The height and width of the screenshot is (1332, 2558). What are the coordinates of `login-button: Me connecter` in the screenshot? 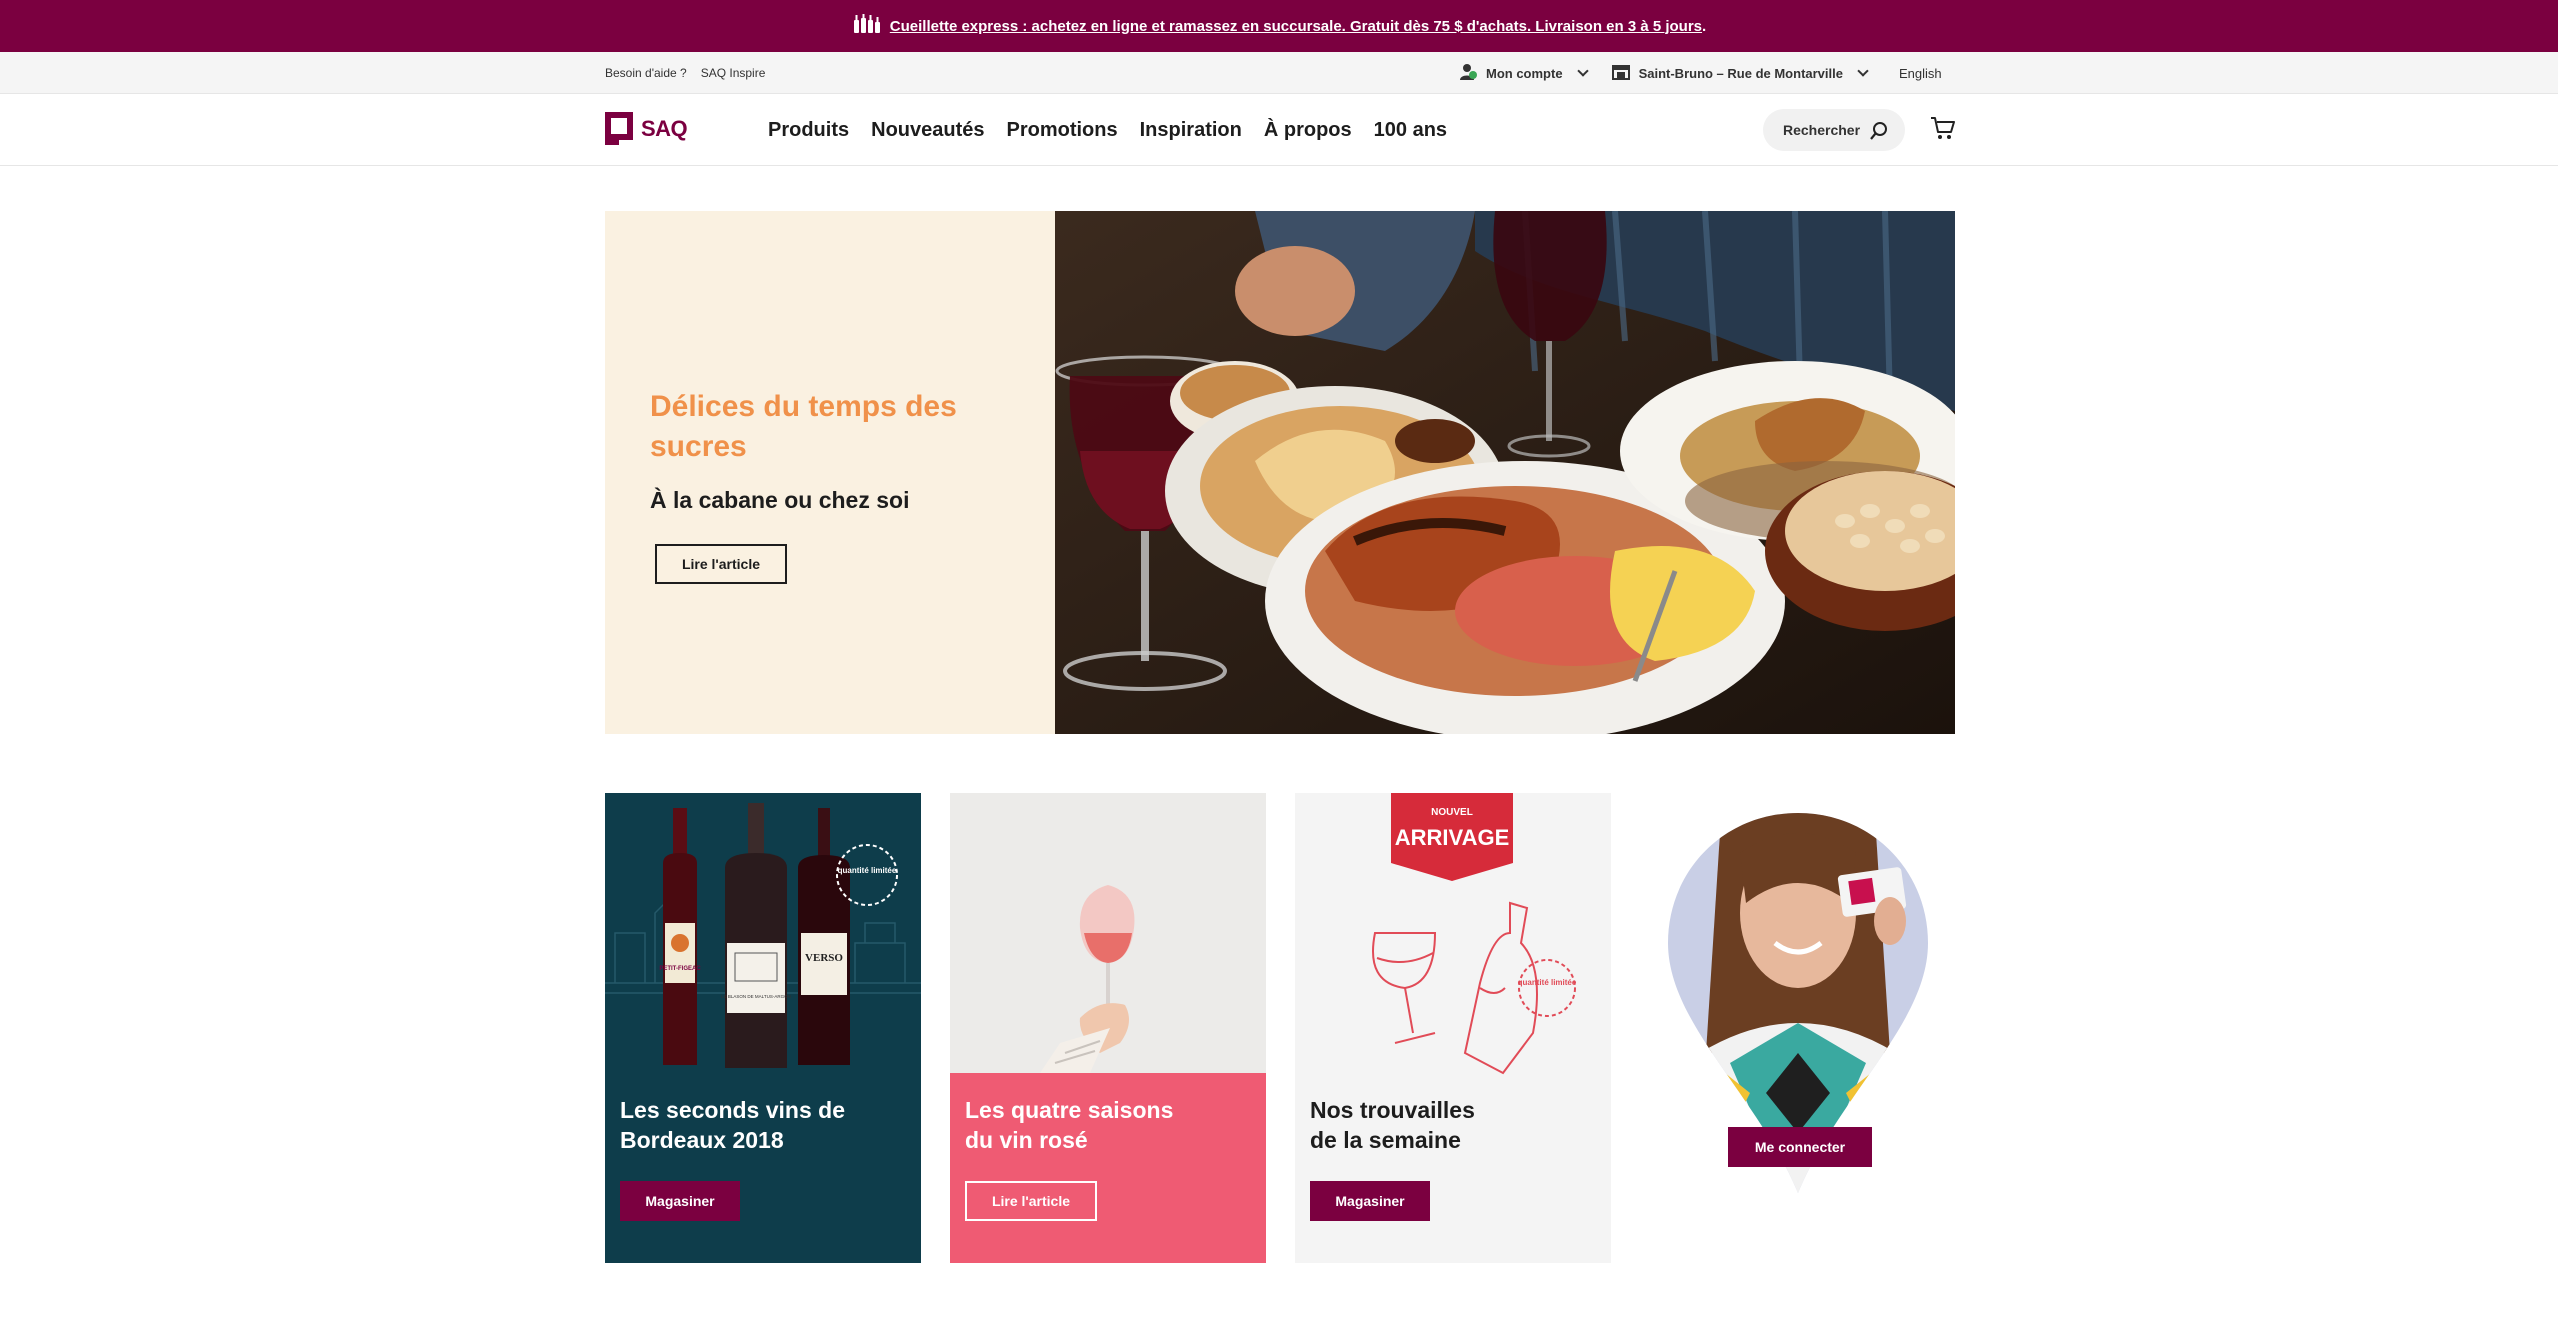 It's located at (1800, 1147).